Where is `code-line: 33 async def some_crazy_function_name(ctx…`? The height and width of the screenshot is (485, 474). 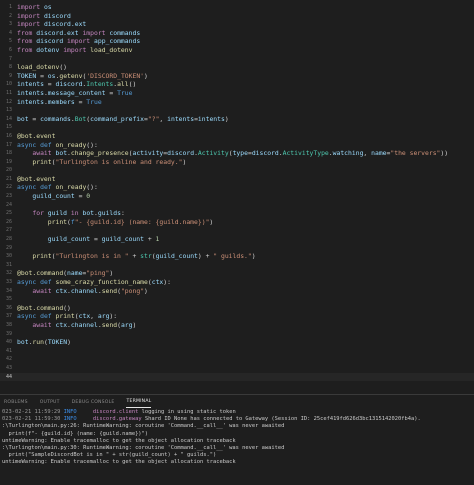 code-line: 33 async def some_crazy_function_name(ctx… is located at coordinates (237, 282).